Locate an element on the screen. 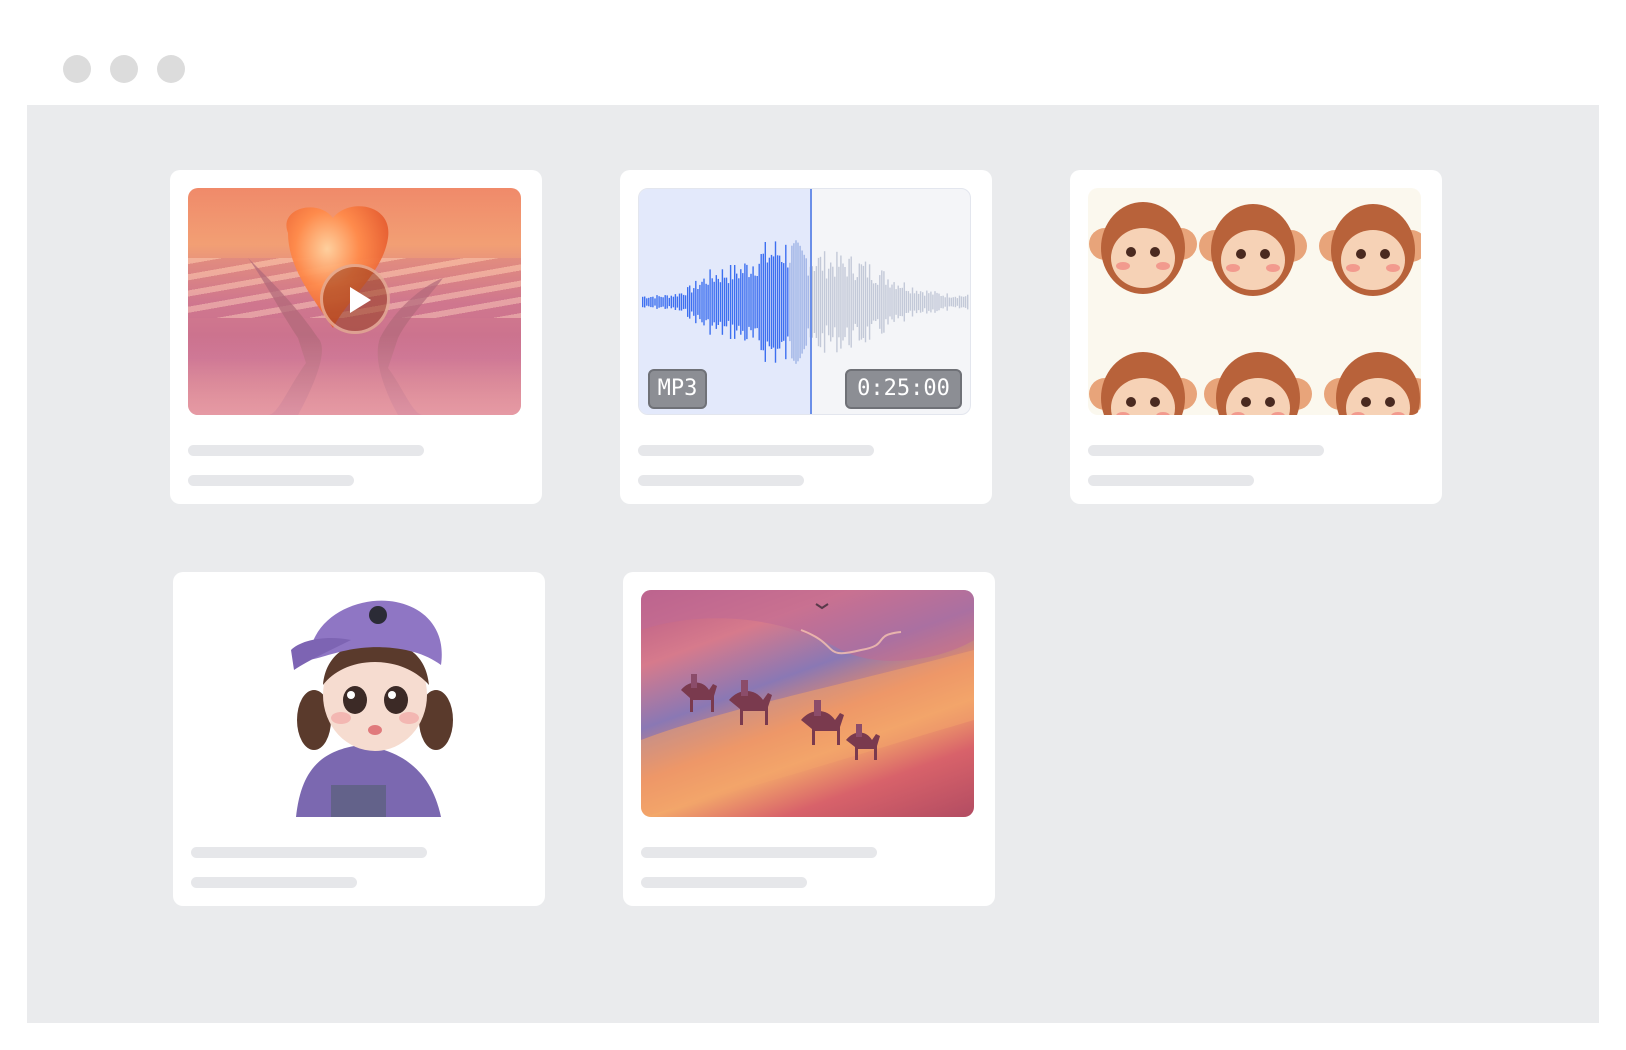 This screenshot has height=1050, width=1626. media-card-avatar is located at coordinates (359, 739).